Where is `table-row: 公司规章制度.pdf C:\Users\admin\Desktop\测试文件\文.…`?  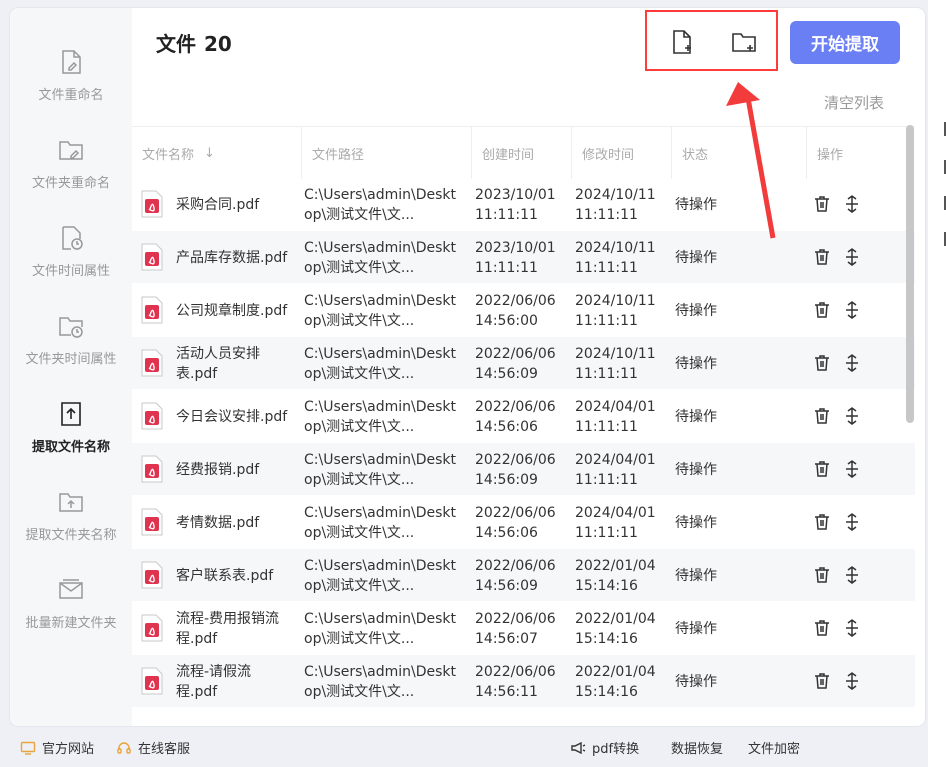 table-row: 公司规章制度.pdf C:\Users\admin\Desktop\测试文件\文.… is located at coordinates (523, 310).